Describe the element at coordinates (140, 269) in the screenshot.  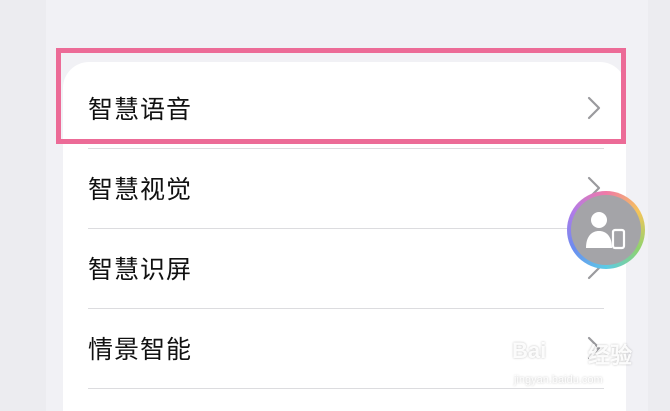
I see `settings-item-label: 智慧识屏` at that location.